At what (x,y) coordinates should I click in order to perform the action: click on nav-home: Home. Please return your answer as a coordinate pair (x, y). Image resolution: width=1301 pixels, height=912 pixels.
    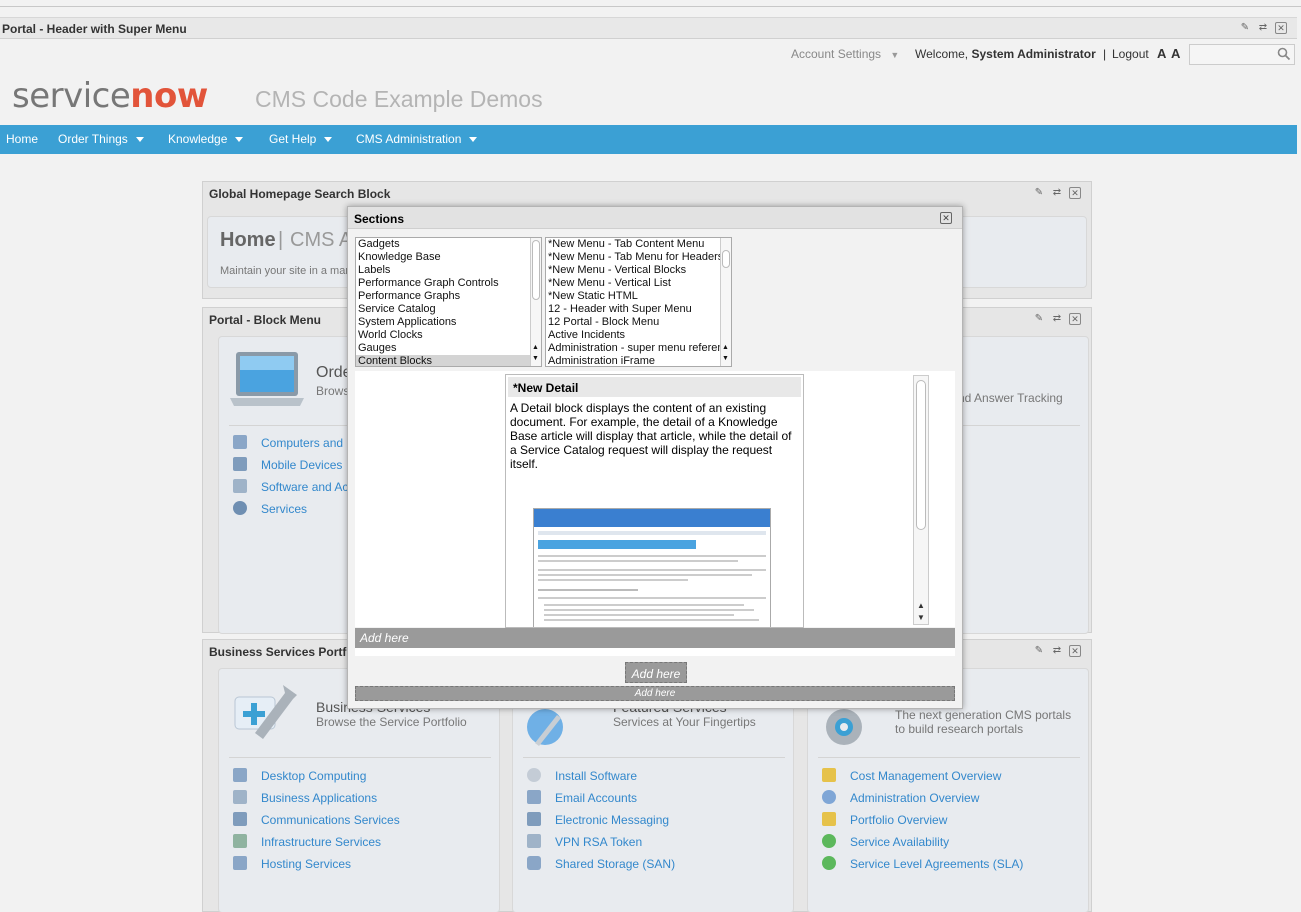
    Looking at the image, I should click on (22, 139).